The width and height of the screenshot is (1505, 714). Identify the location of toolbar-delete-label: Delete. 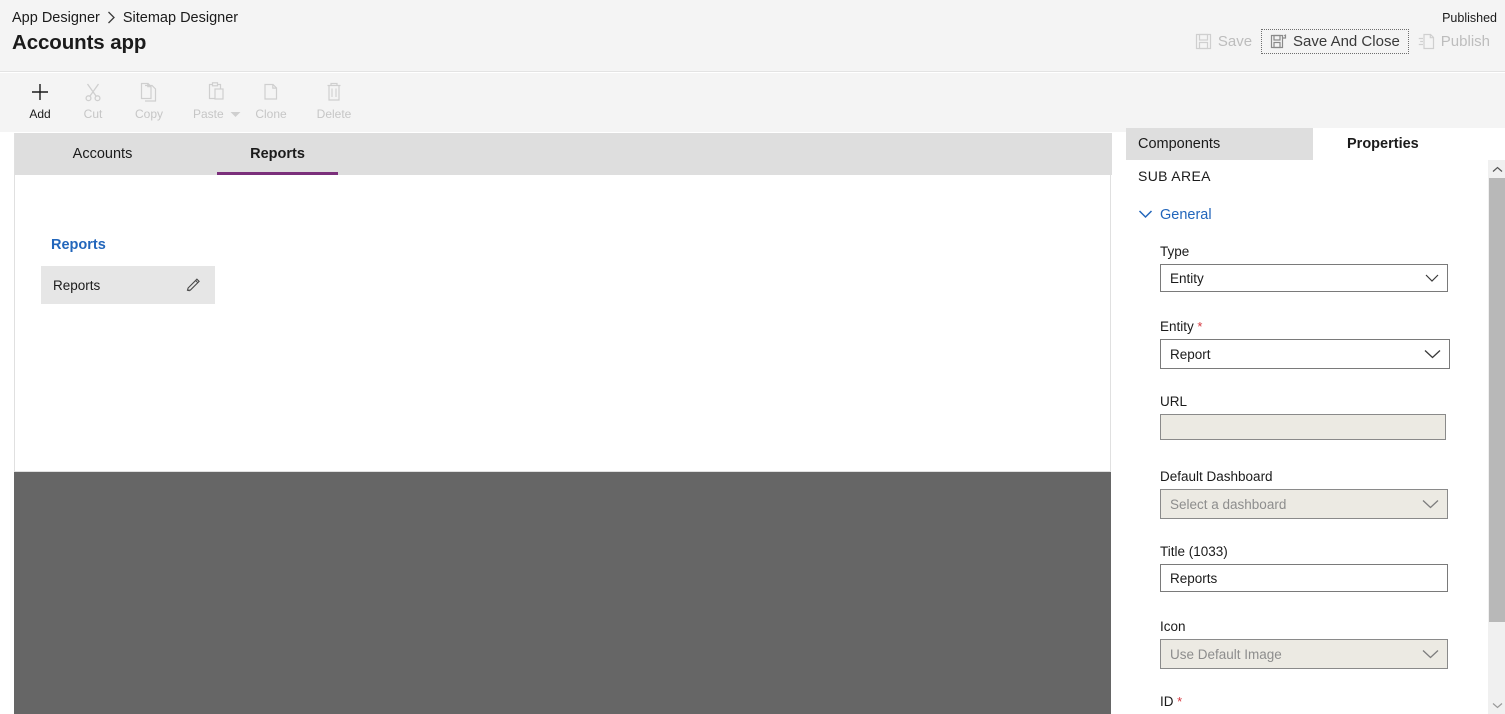
(334, 114).